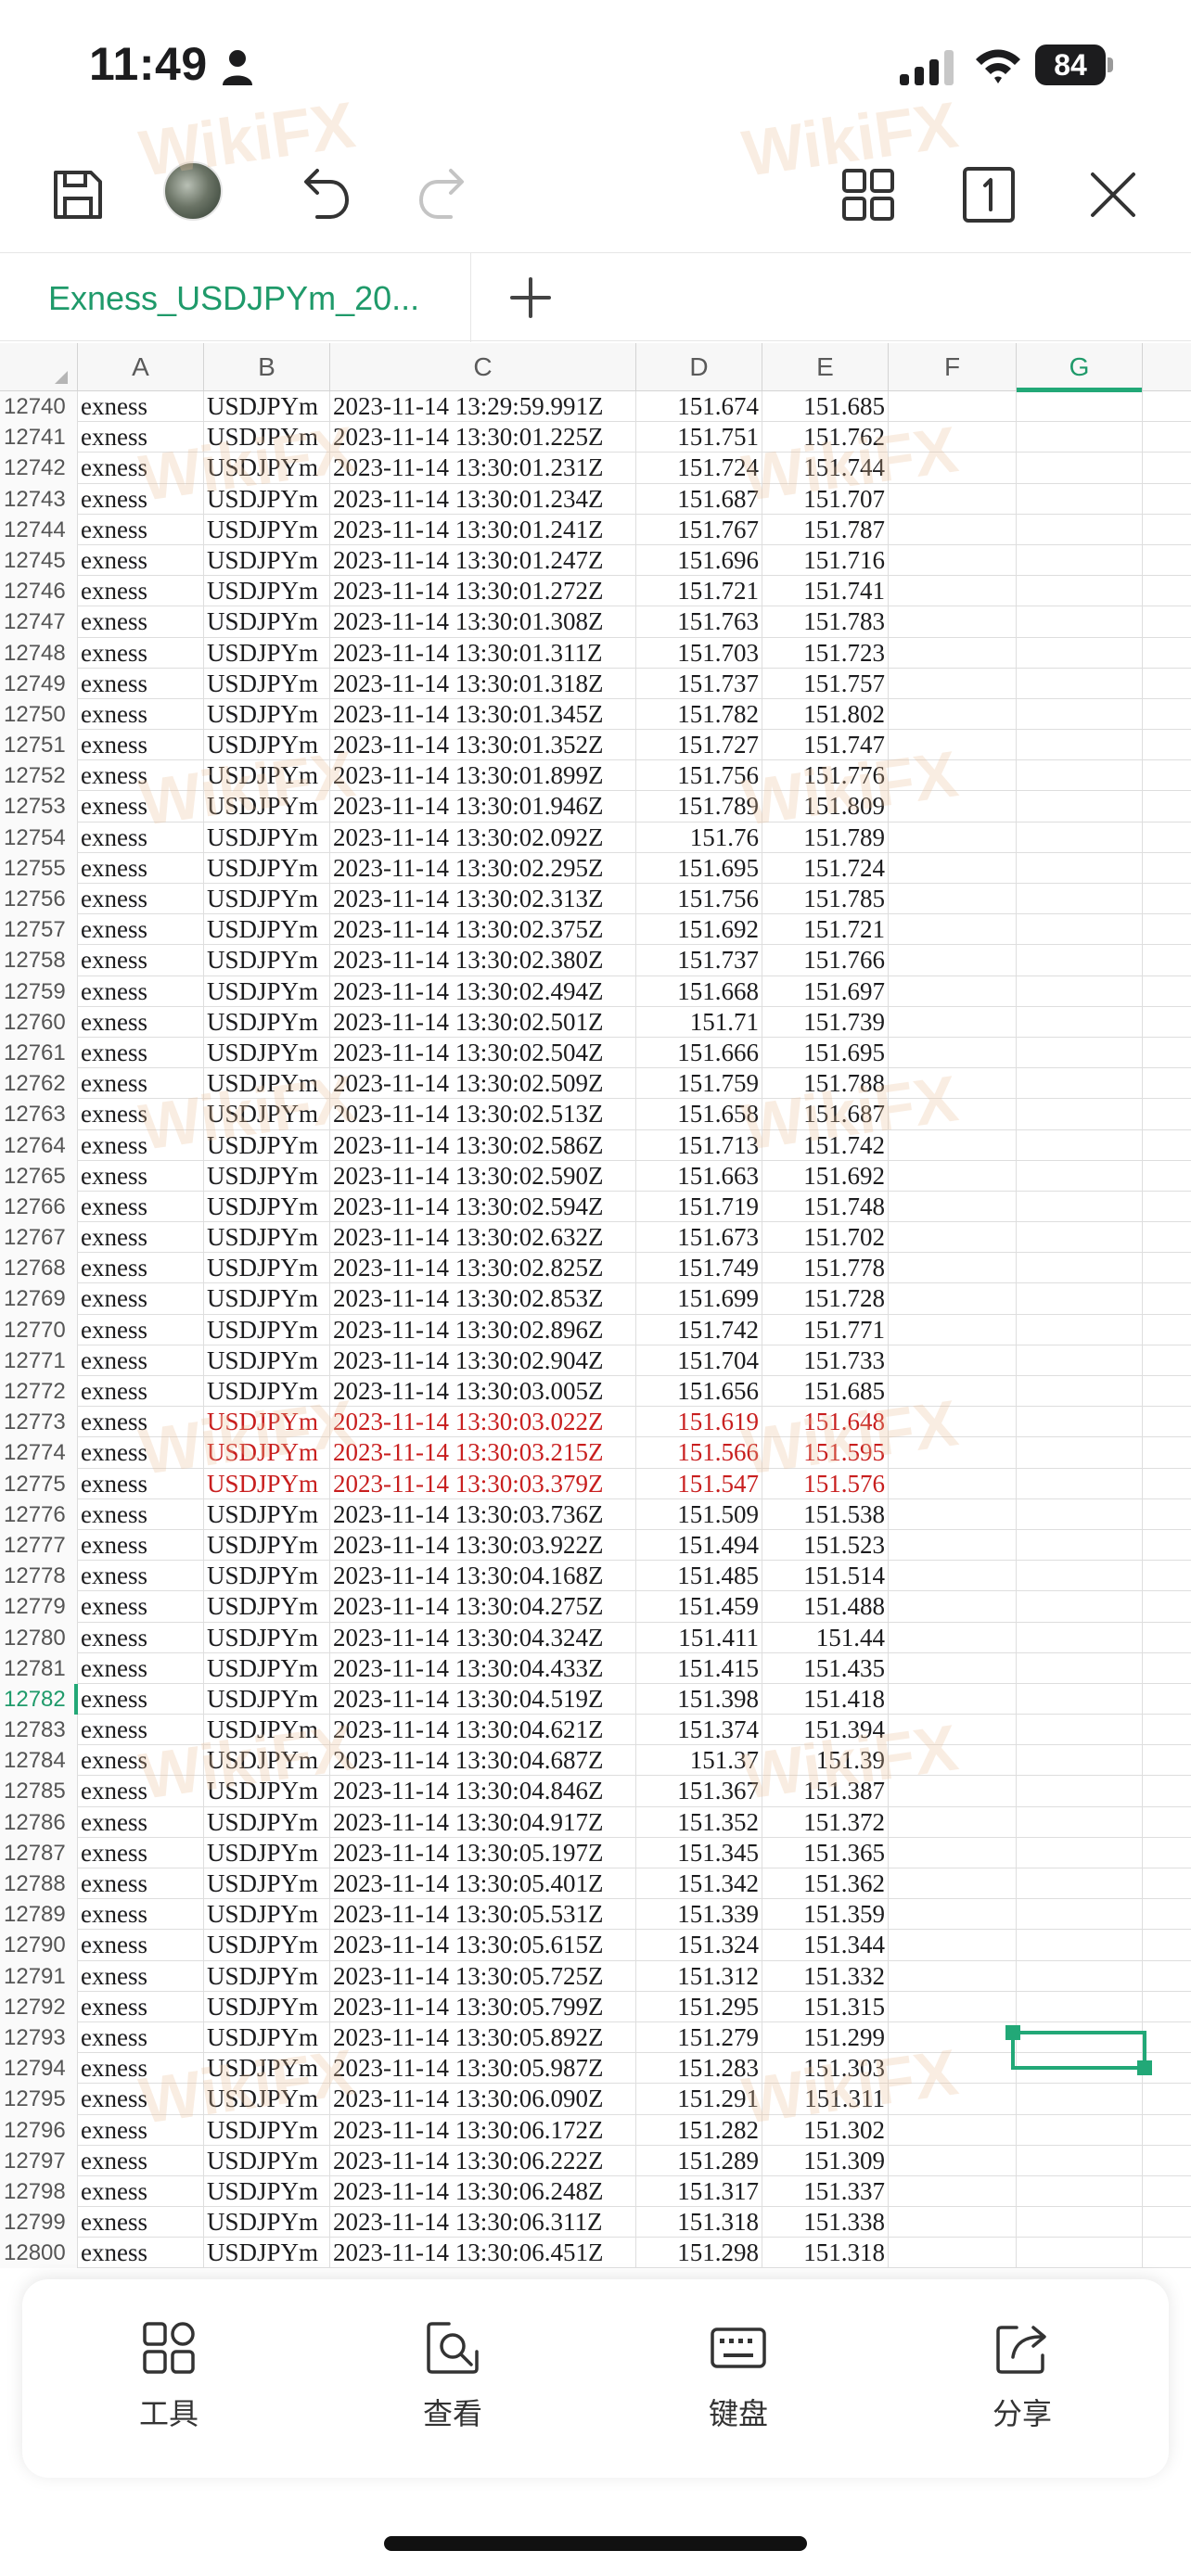  Describe the element at coordinates (39, 1514) in the screenshot. I see `row-number: 12776` at that location.